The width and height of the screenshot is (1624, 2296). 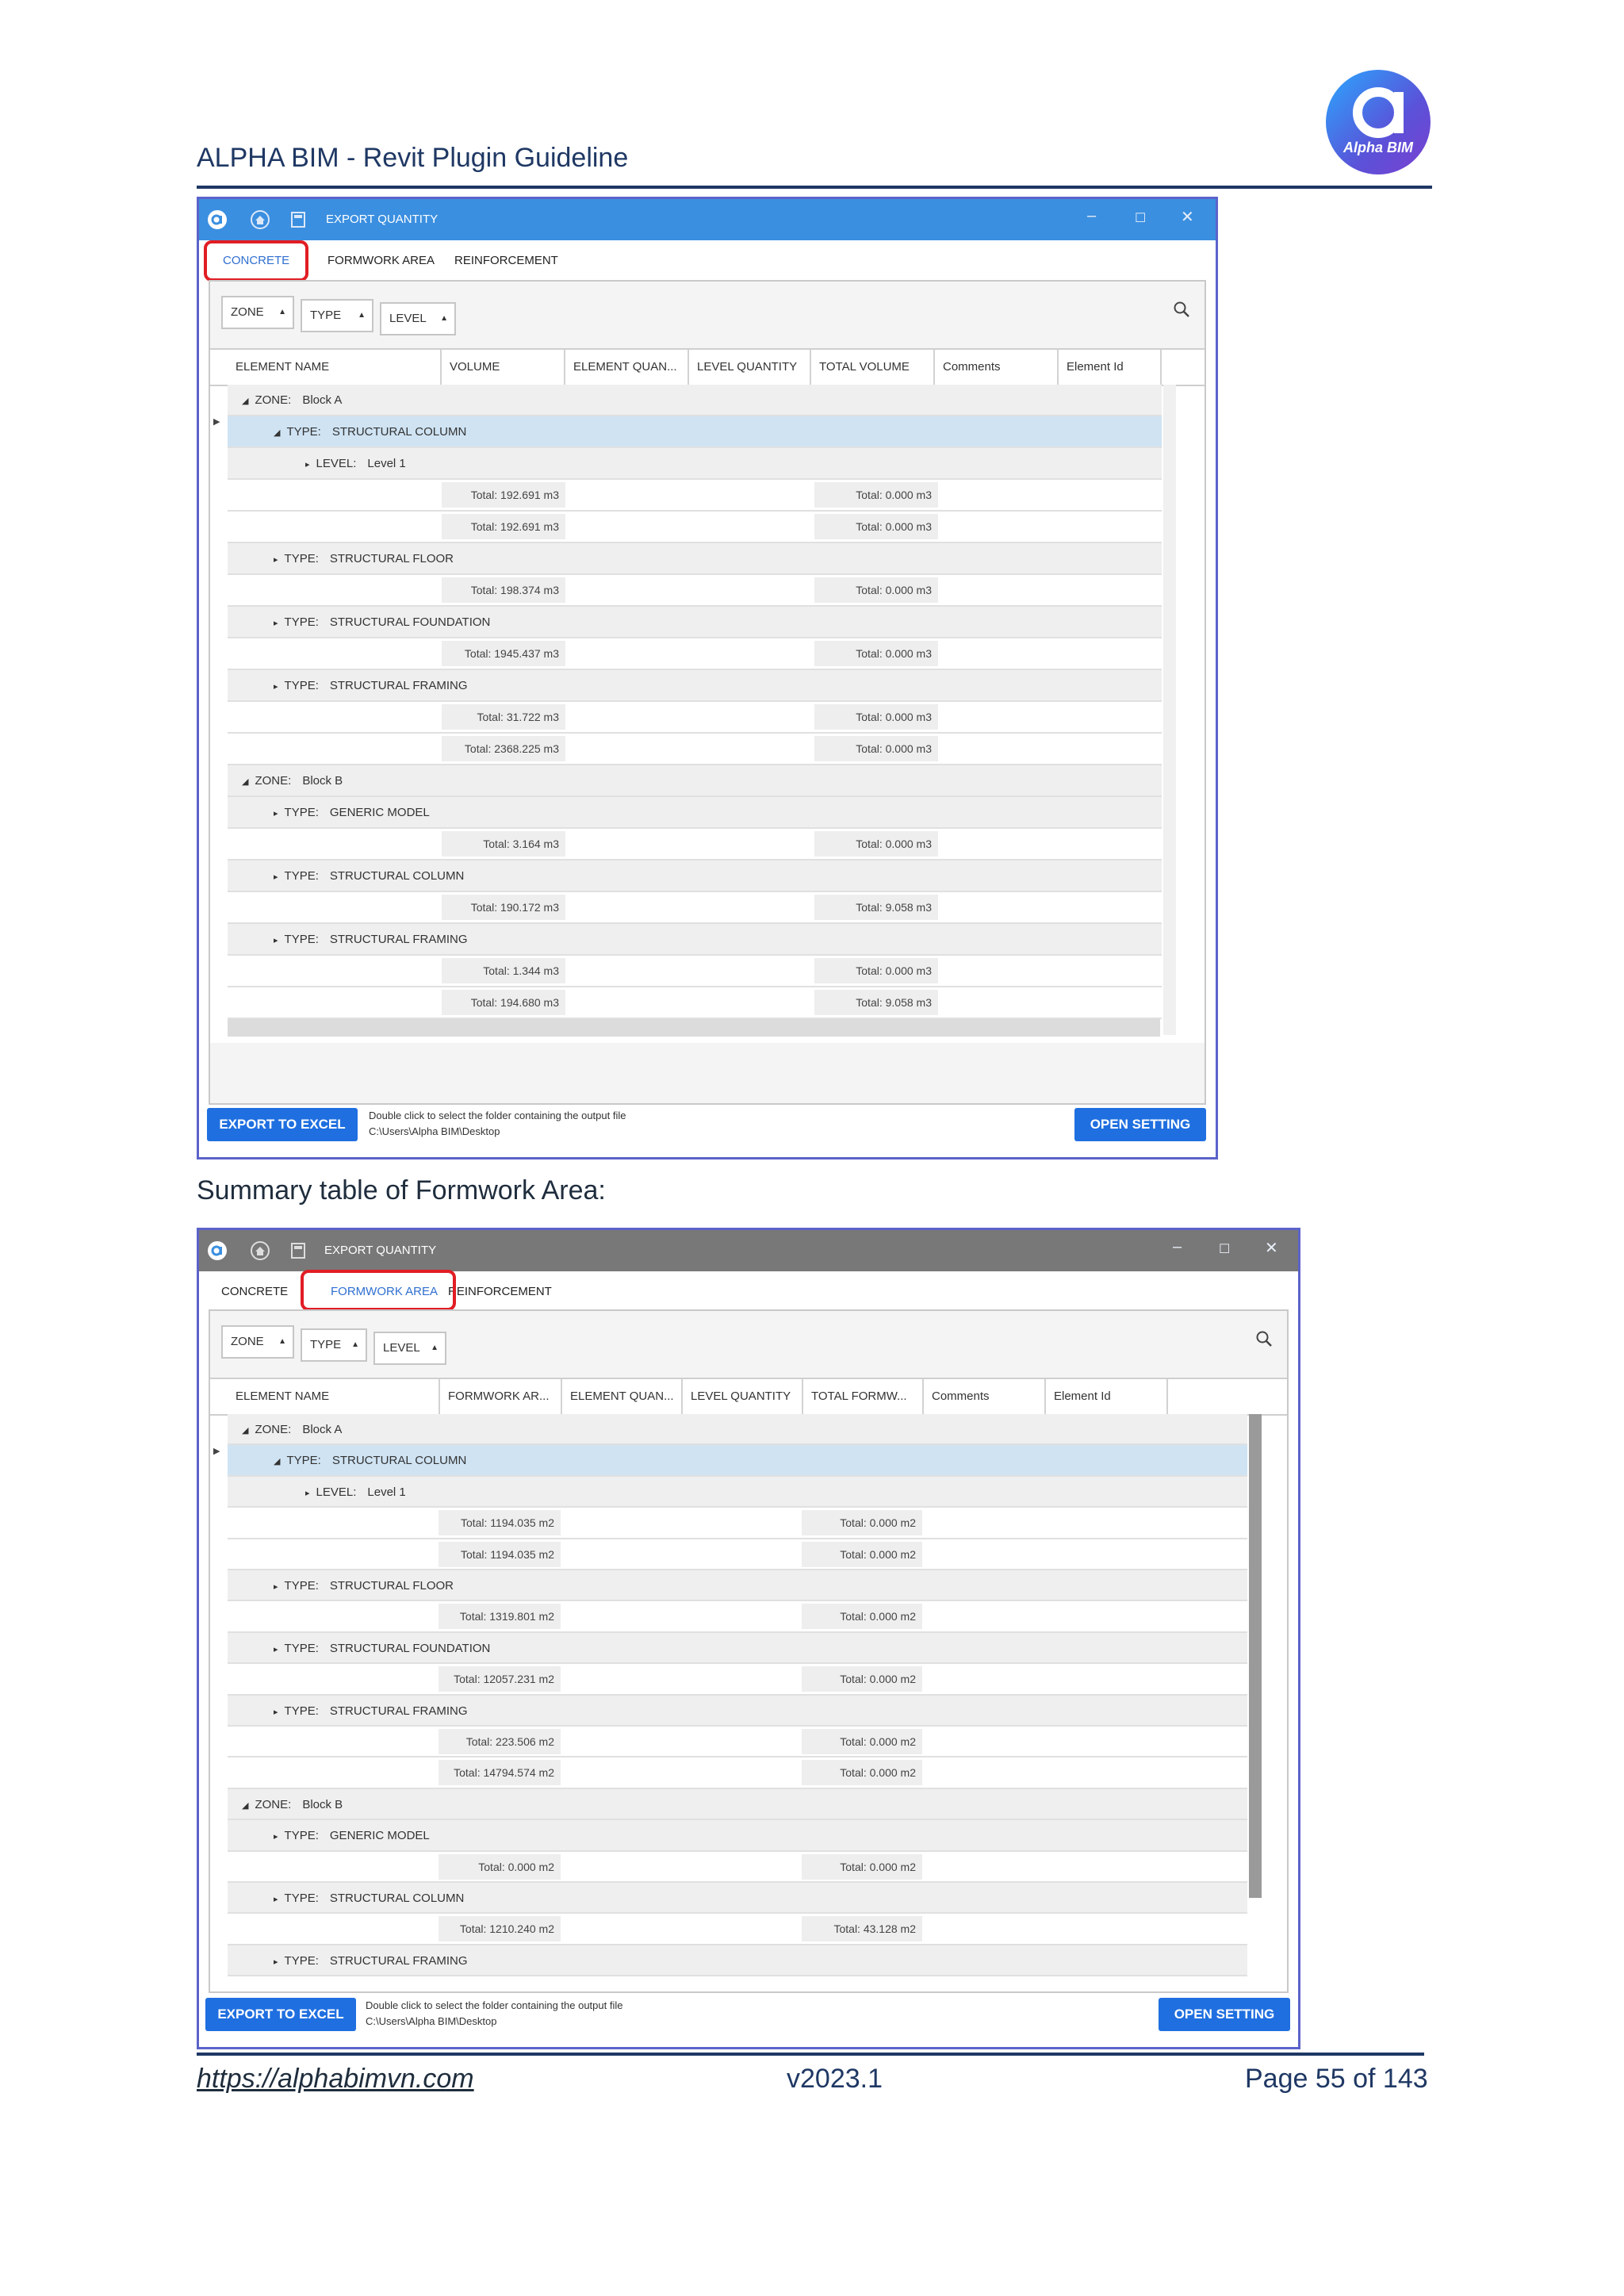 I want to click on total-row: Total: 1319.801 m2 Total: 0.000 m2, so click(x=737, y=1617).